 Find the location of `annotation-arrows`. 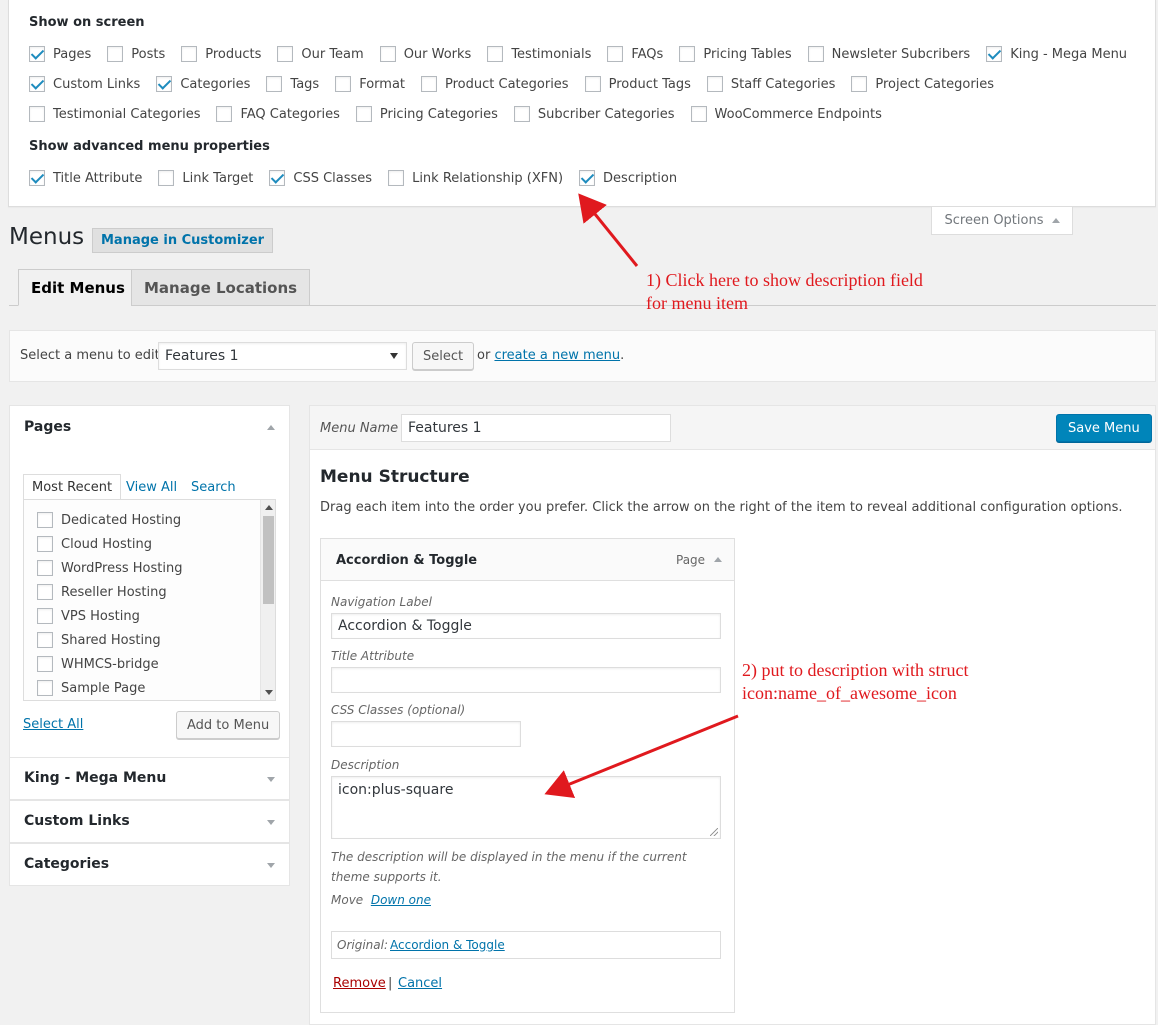

annotation-arrows is located at coordinates (641, 496).